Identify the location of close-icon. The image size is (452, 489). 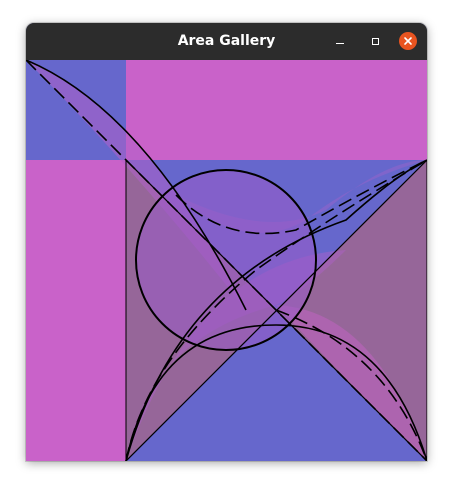
(408, 41).